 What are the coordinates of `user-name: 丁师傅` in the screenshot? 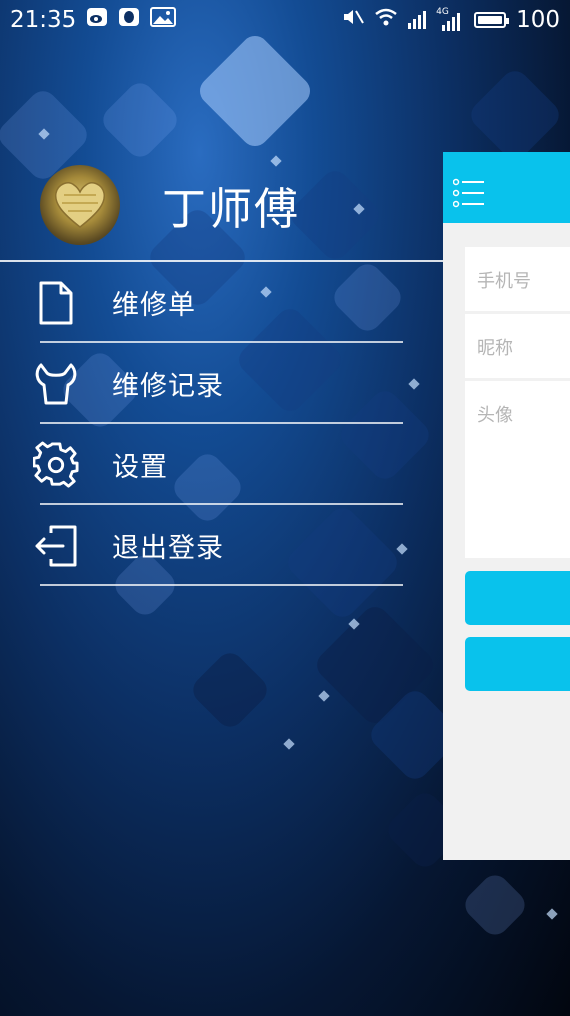 It's located at (231, 209).